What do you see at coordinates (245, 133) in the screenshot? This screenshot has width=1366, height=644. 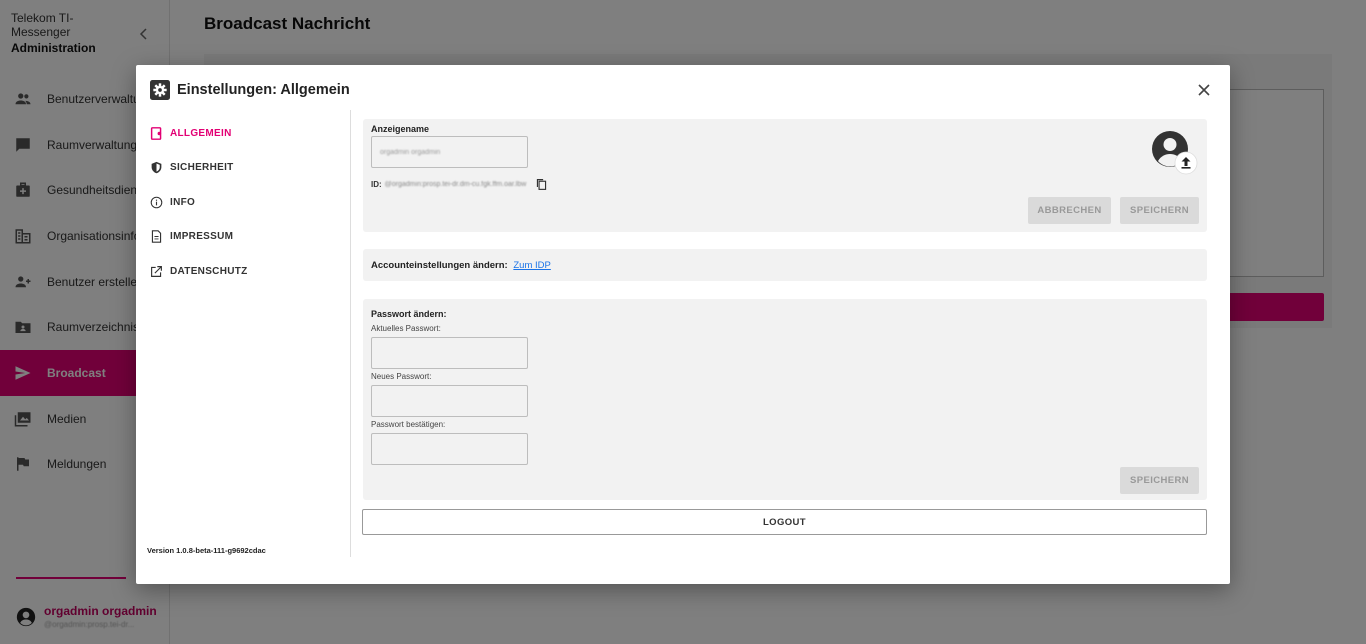 I see `menu-item-allgemein: ALLGEMEIN` at bounding box center [245, 133].